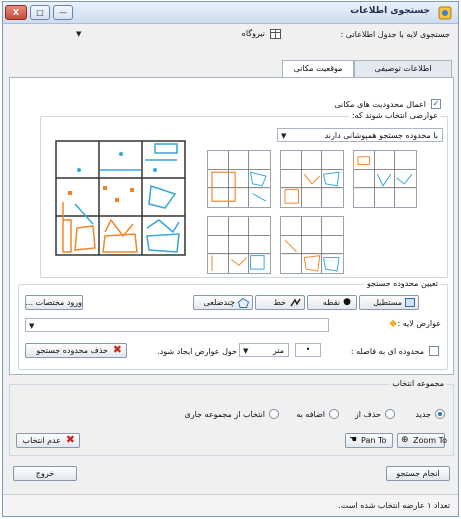 The height and width of the screenshot is (519, 461). What do you see at coordinates (389, 302) in the screenshot?
I see `rectangle-button: مستطیل` at bounding box center [389, 302].